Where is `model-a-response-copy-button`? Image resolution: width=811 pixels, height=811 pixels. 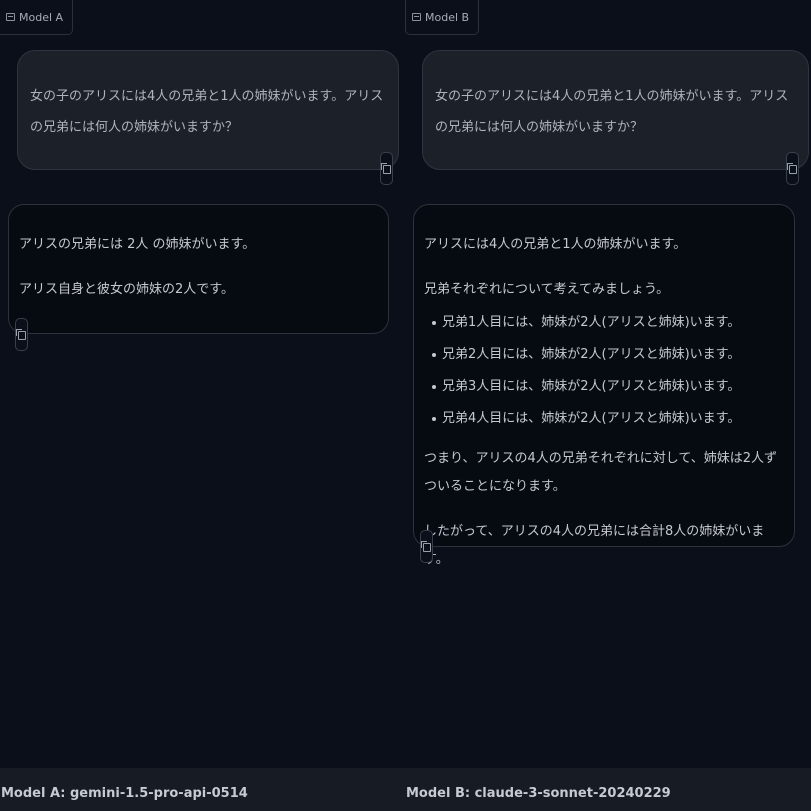
model-a-response-copy-button is located at coordinates (21, 334).